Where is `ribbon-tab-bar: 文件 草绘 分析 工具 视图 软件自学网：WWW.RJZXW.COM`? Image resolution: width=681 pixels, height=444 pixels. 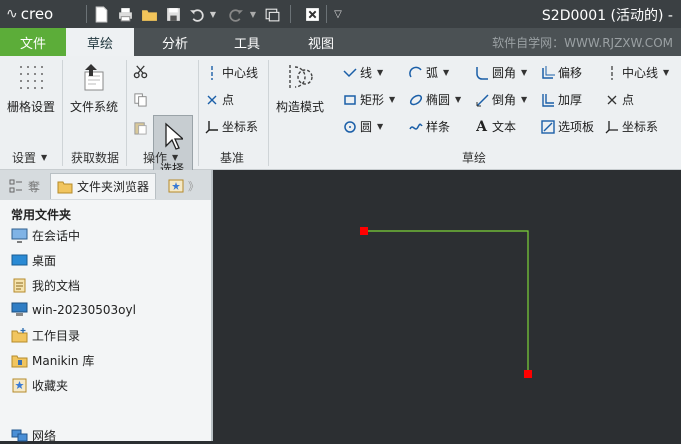
ribbon-tab-bar: 文件 草绘 分析 工具 视图 软件自学网：WWW.RJZXW.COM is located at coordinates (340, 42).